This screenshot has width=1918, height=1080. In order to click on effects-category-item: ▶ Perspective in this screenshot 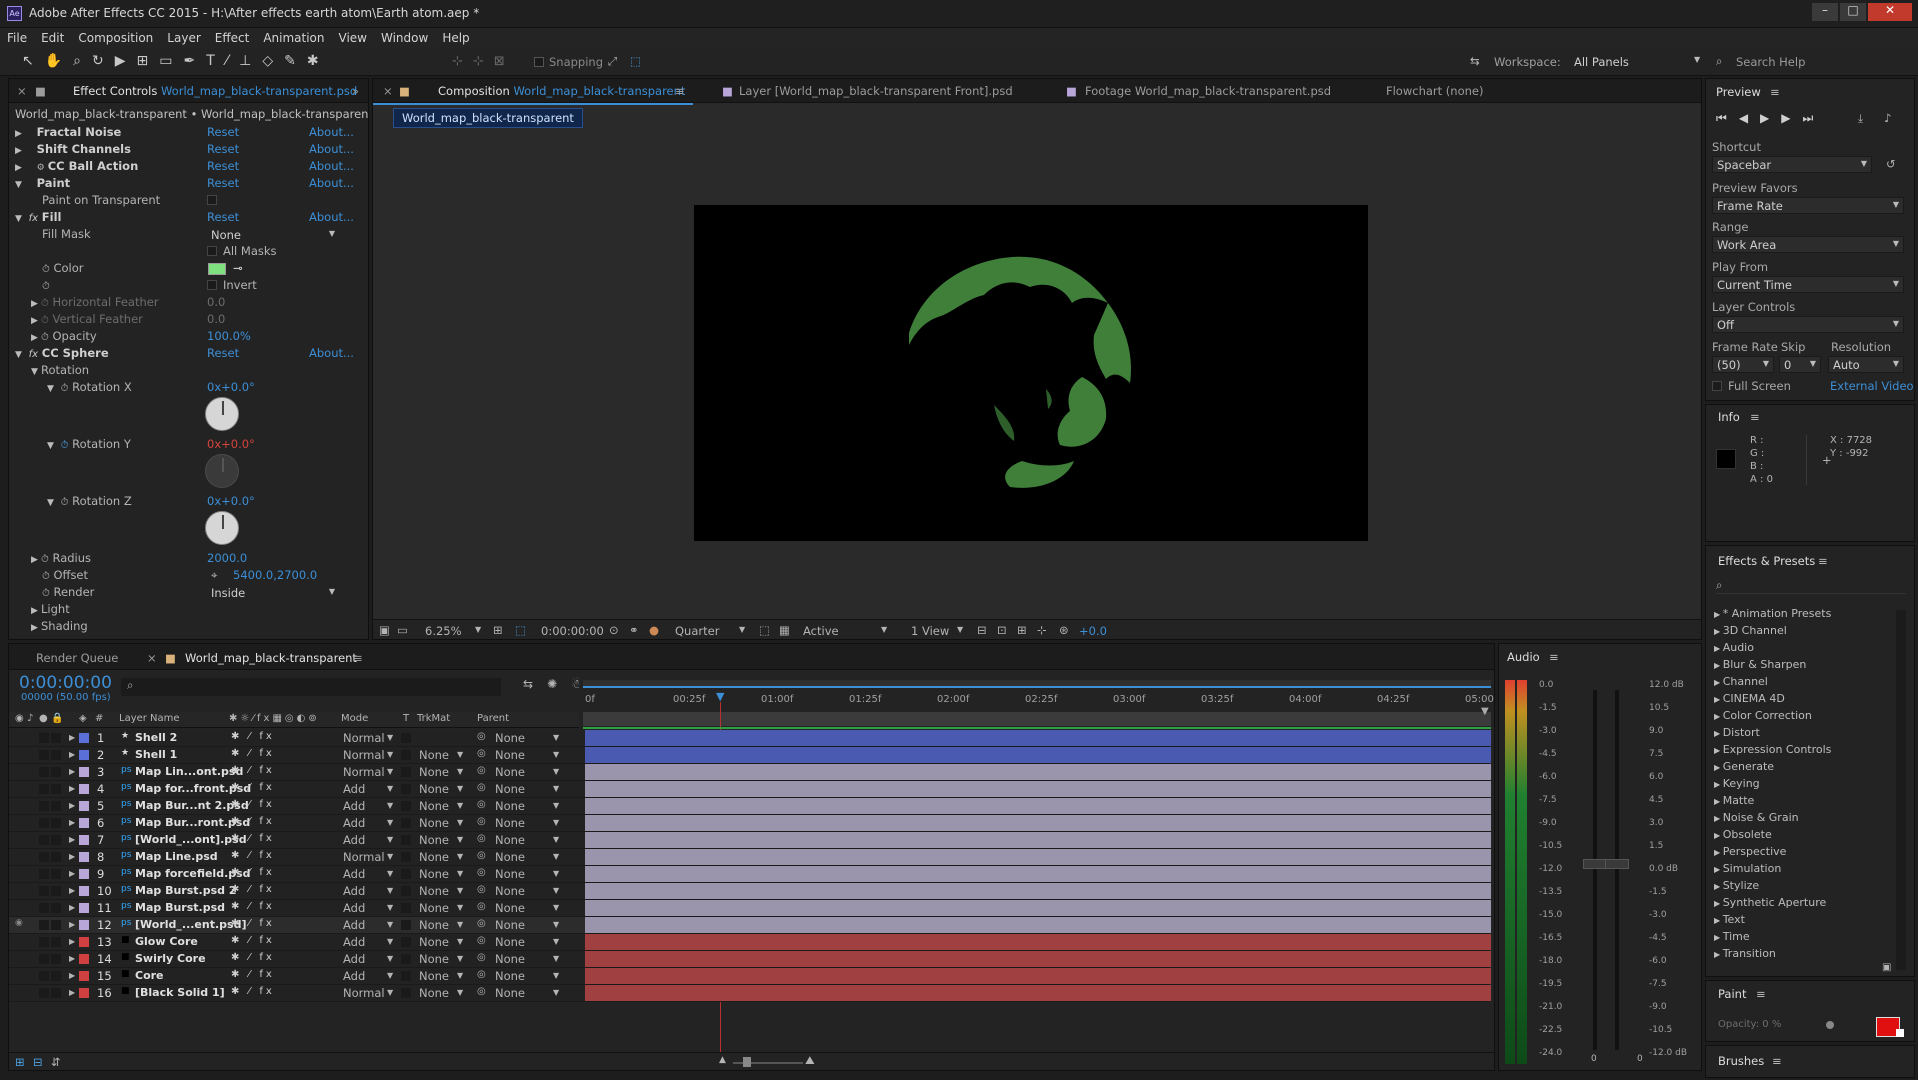, I will do `click(1750, 851)`.